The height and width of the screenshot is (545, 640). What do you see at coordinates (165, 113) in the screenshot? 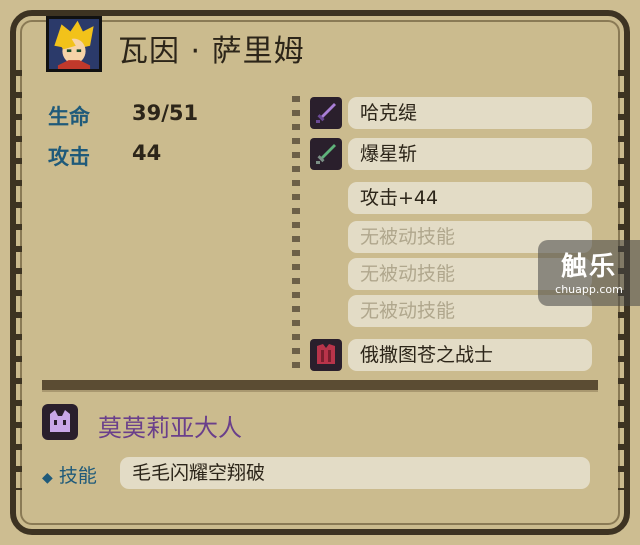
I see `hp-value: 39/51` at bounding box center [165, 113].